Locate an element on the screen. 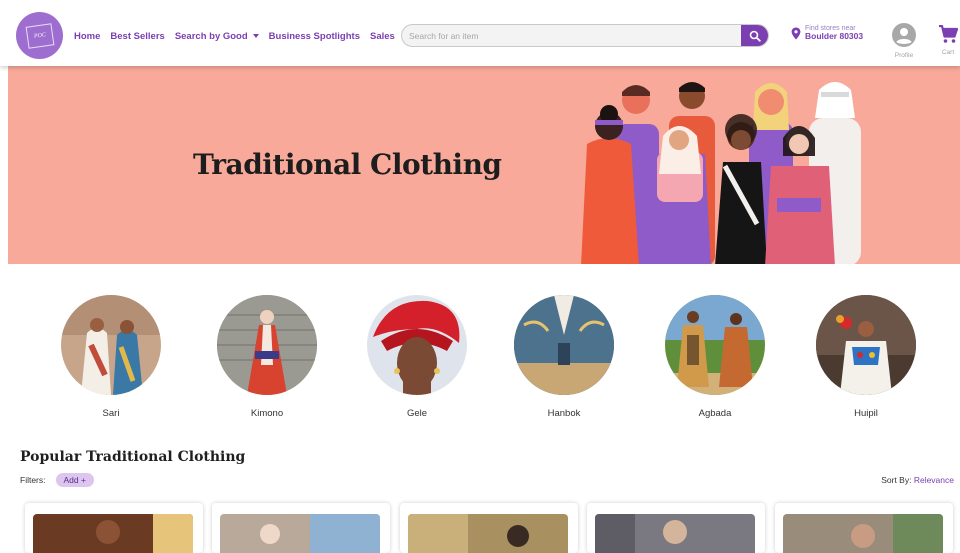 The image size is (960, 553). sort-value: Relevance is located at coordinates (934, 480).